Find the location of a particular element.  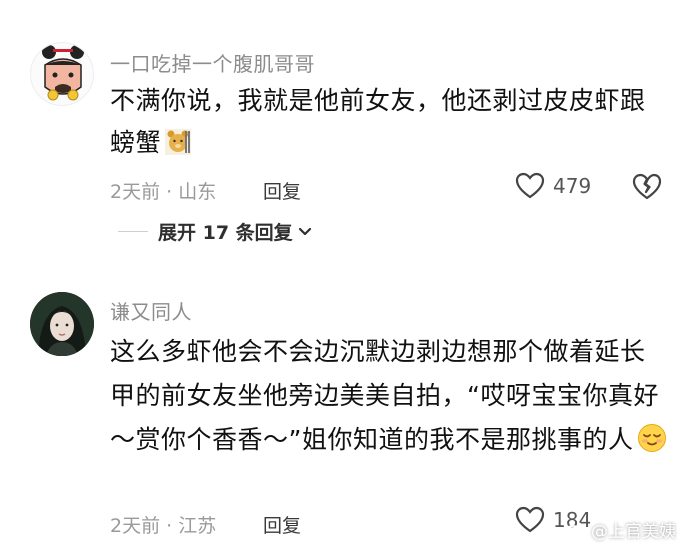

like-button: 479 is located at coordinates (553, 186).